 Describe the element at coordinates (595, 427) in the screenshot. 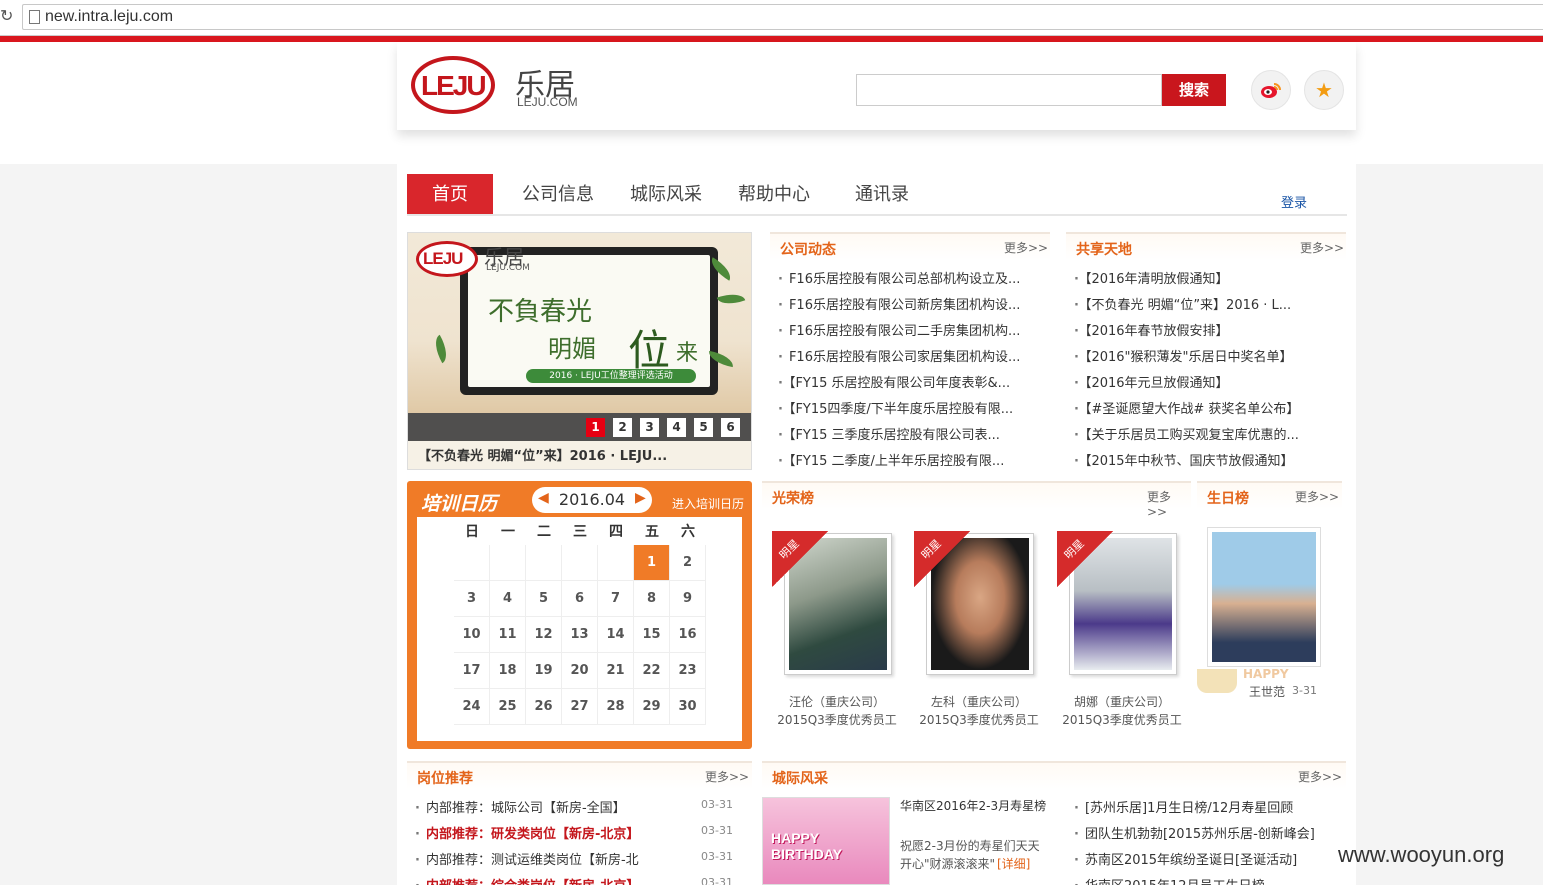

I see `slide-dot: 1` at that location.